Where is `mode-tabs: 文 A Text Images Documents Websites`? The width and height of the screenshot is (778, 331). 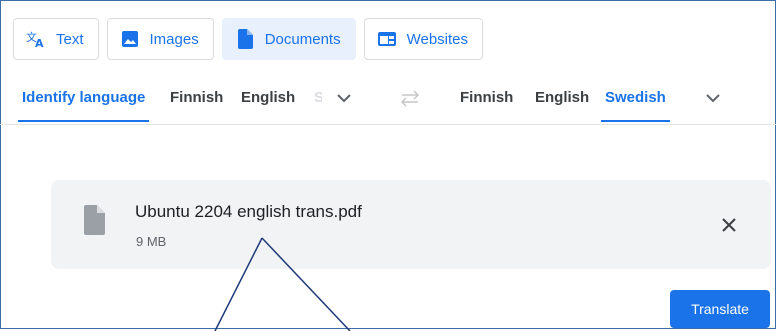
mode-tabs: 文 A Text Images Documents Websites is located at coordinates (248, 39).